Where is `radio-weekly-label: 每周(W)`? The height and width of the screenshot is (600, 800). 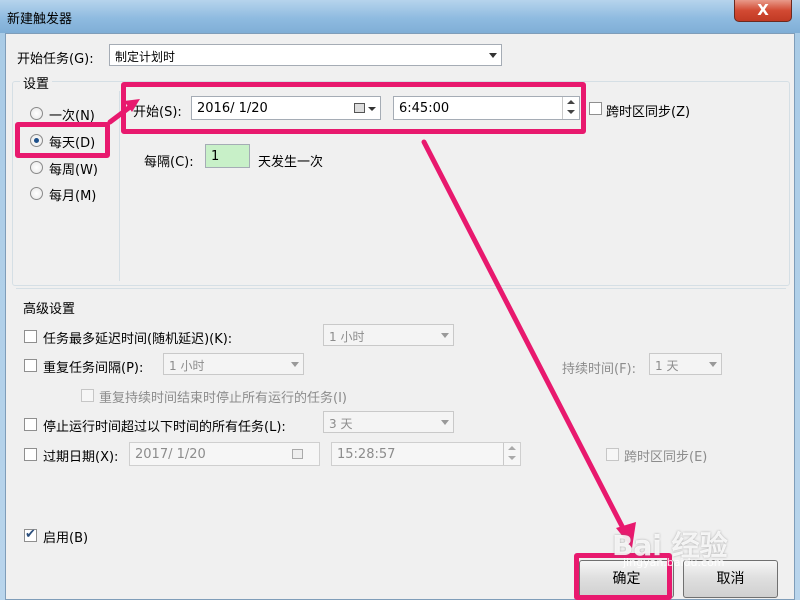
radio-weekly-label: 每周(W) is located at coordinates (73, 168).